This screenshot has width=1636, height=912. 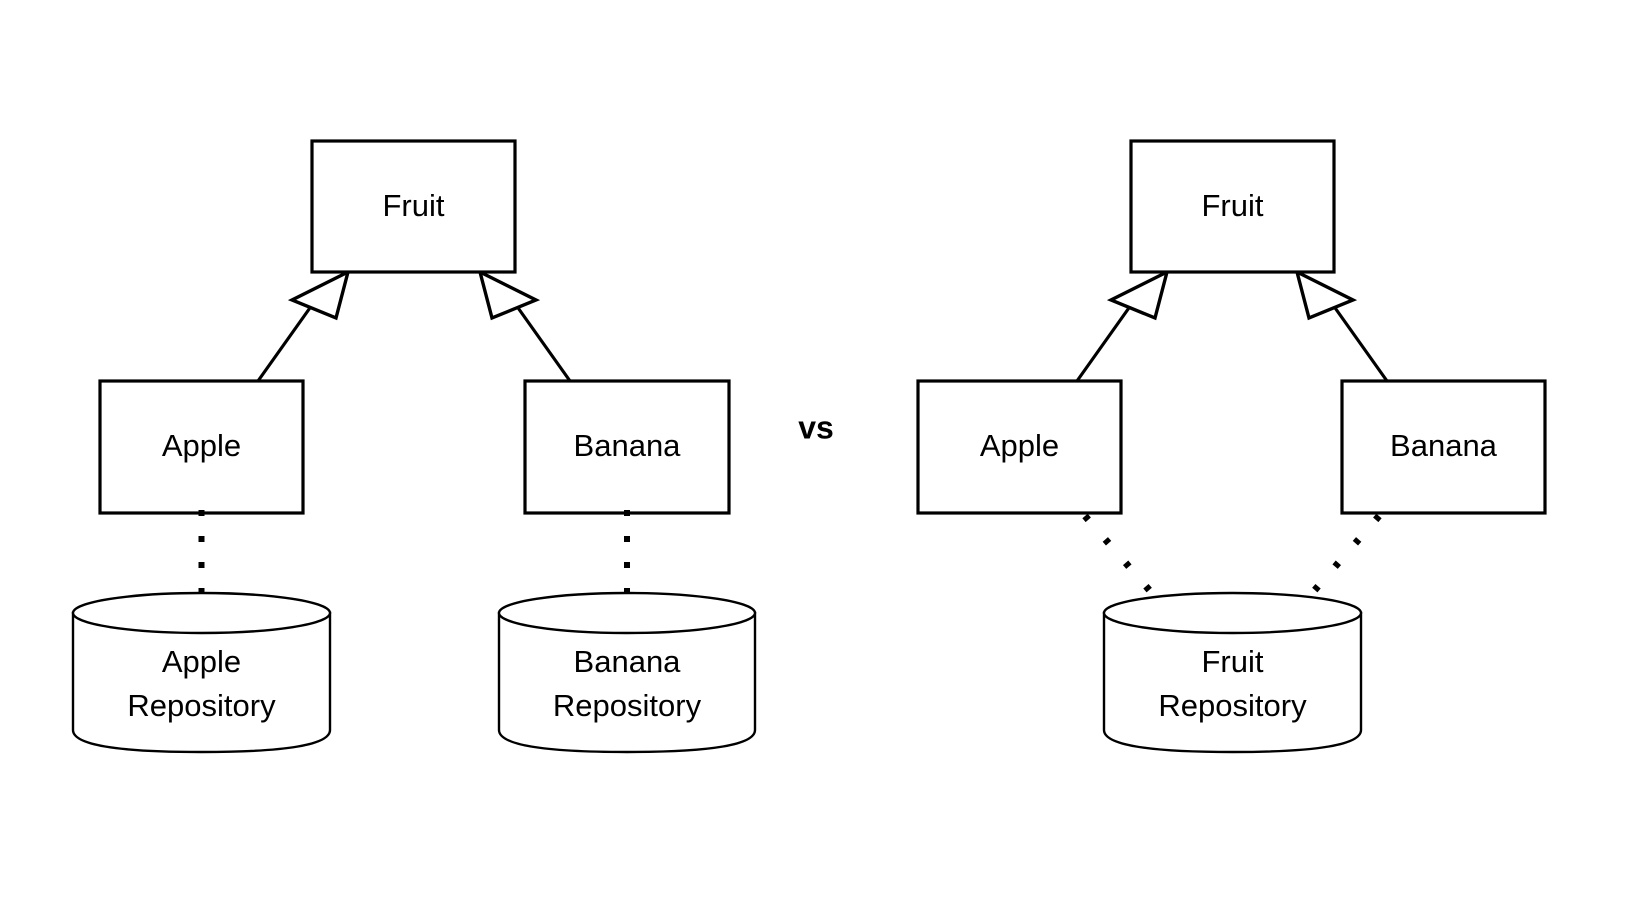 What do you see at coordinates (1233, 205) in the screenshot?
I see `right-class-label-fruit: Fruit` at bounding box center [1233, 205].